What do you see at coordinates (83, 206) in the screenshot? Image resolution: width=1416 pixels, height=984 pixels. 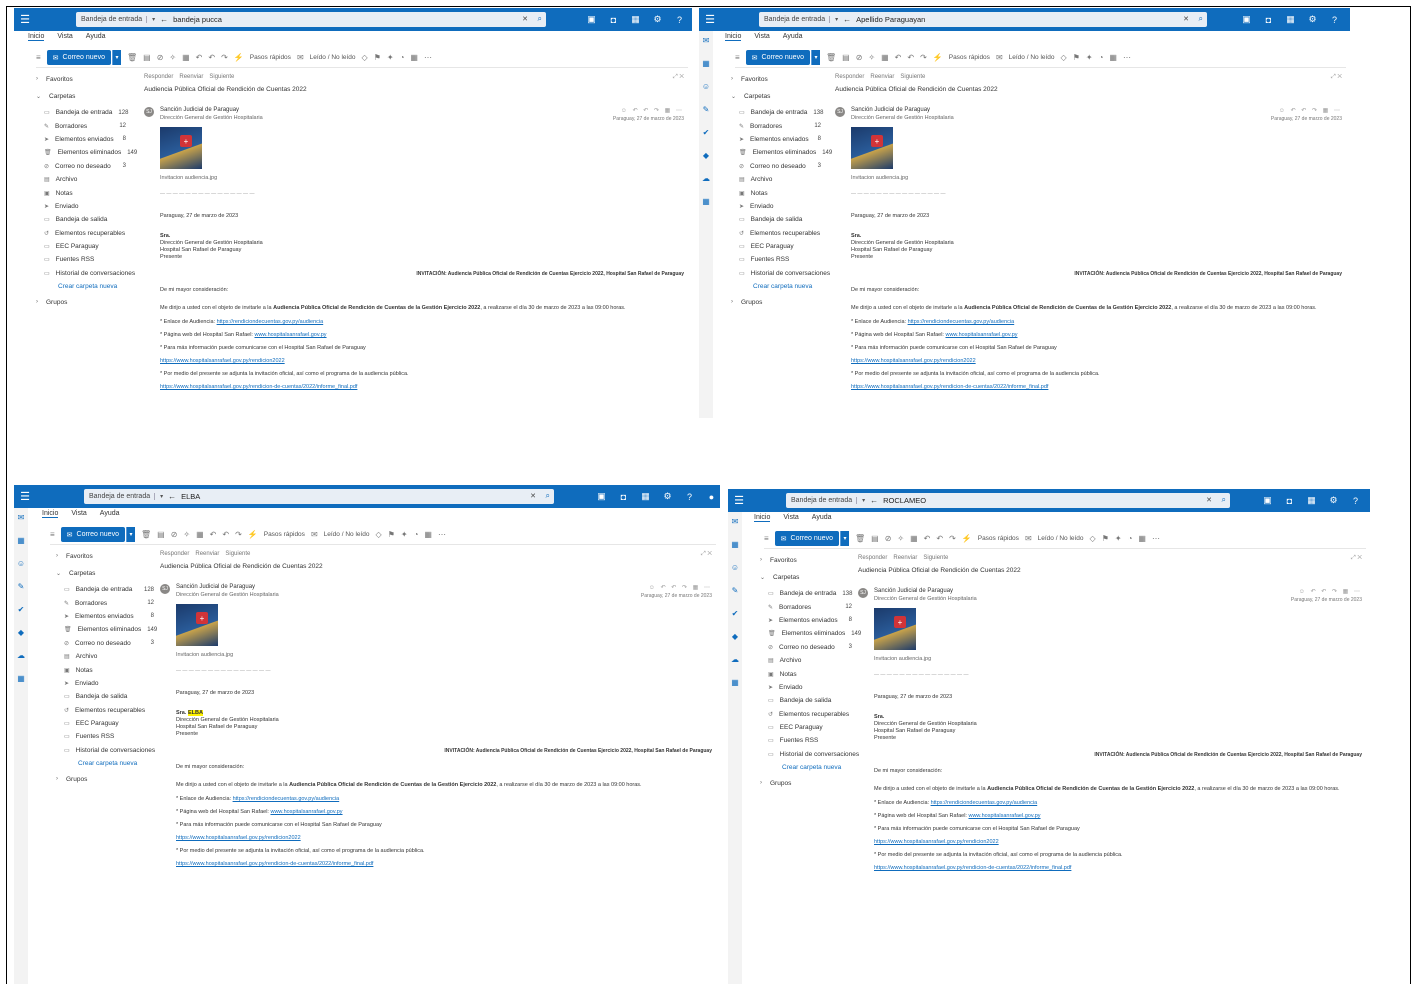 I see `folder-item: ➤ Enviado` at bounding box center [83, 206].